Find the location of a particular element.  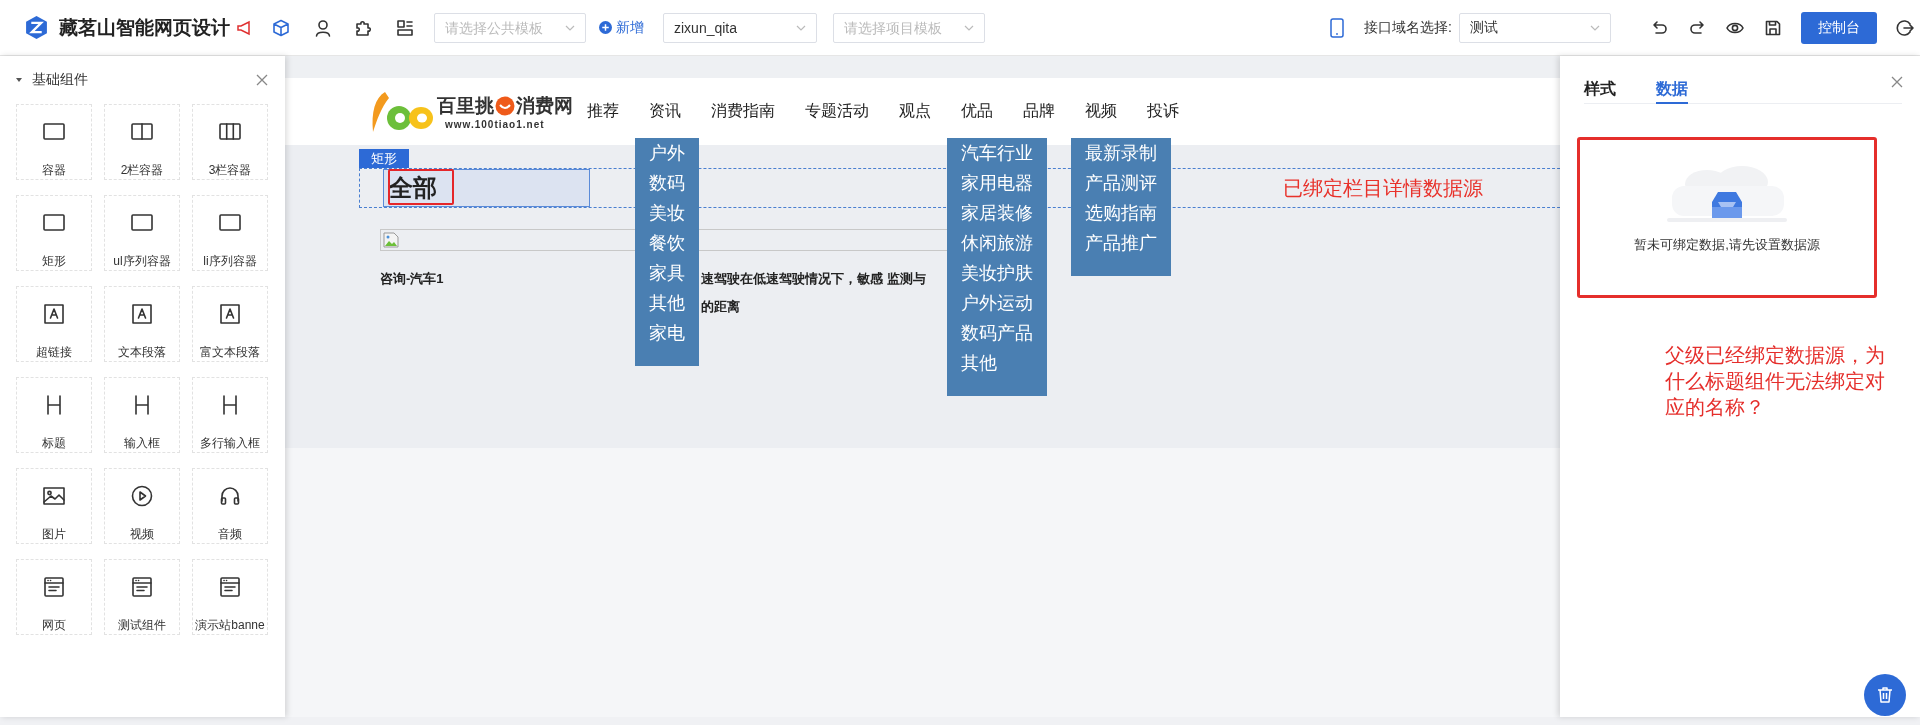

tab: 数据 is located at coordinates (1672, 80).